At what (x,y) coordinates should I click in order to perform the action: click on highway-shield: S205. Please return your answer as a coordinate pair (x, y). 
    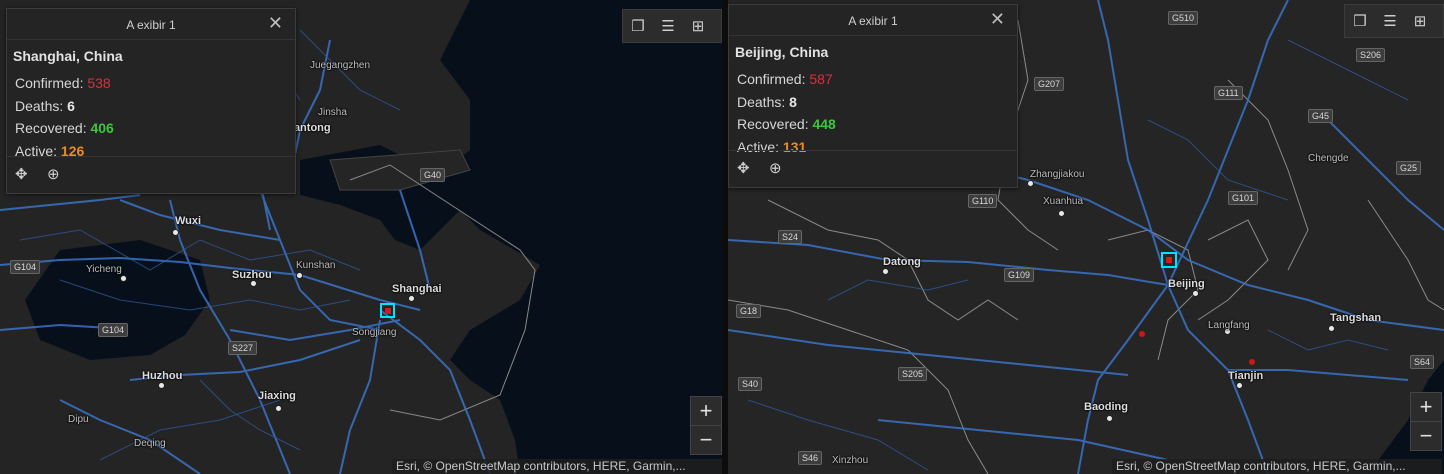
    Looking at the image, I should click on (913, 374).